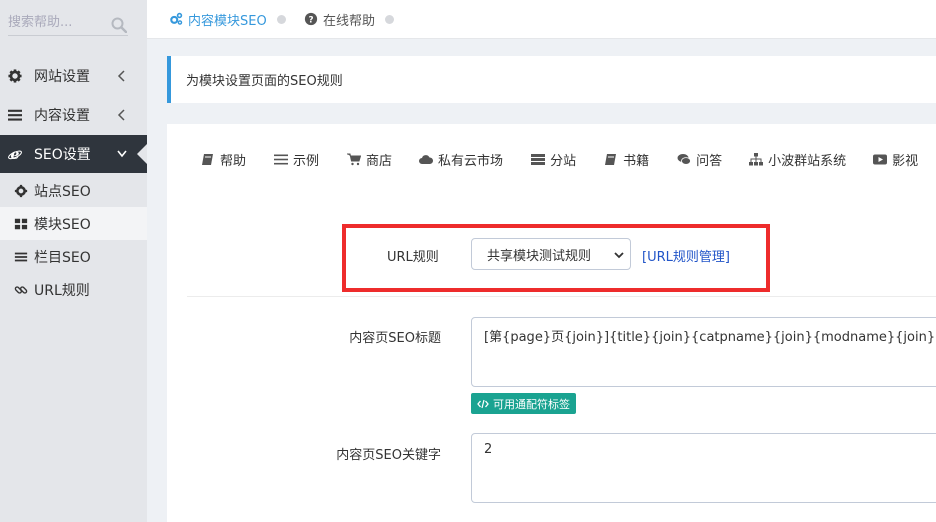  I want to click on seo-keywords-value: 2, so click(488, 449).